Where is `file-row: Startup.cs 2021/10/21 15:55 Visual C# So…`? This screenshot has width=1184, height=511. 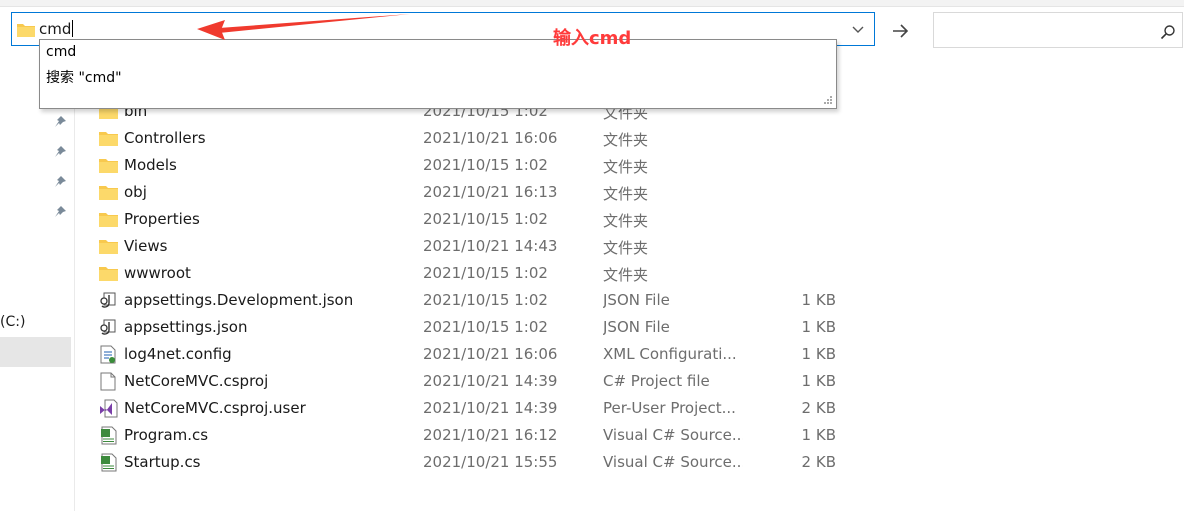 file-row: Startup.cs 2021/10/21 15:55 Visual C# So… is located at coordinates (478, 462).